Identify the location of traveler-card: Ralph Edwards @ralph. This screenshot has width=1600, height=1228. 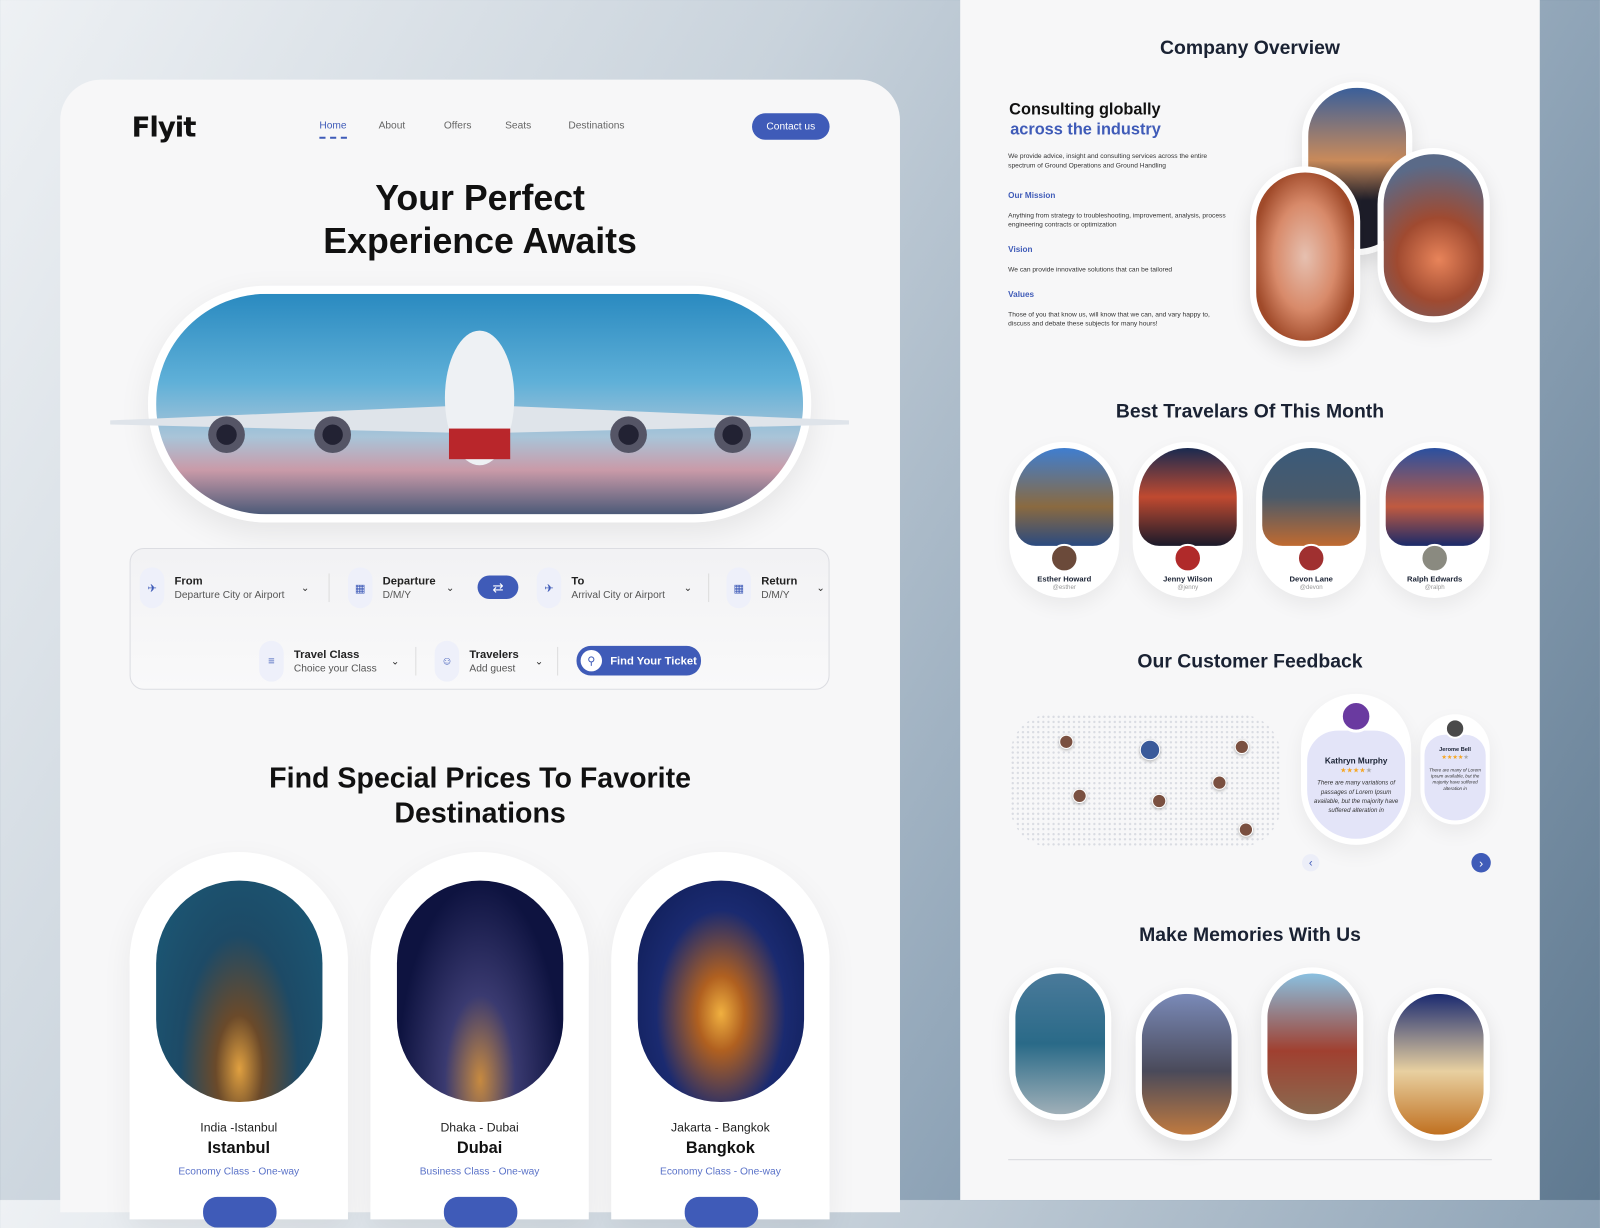
(1434, 519).